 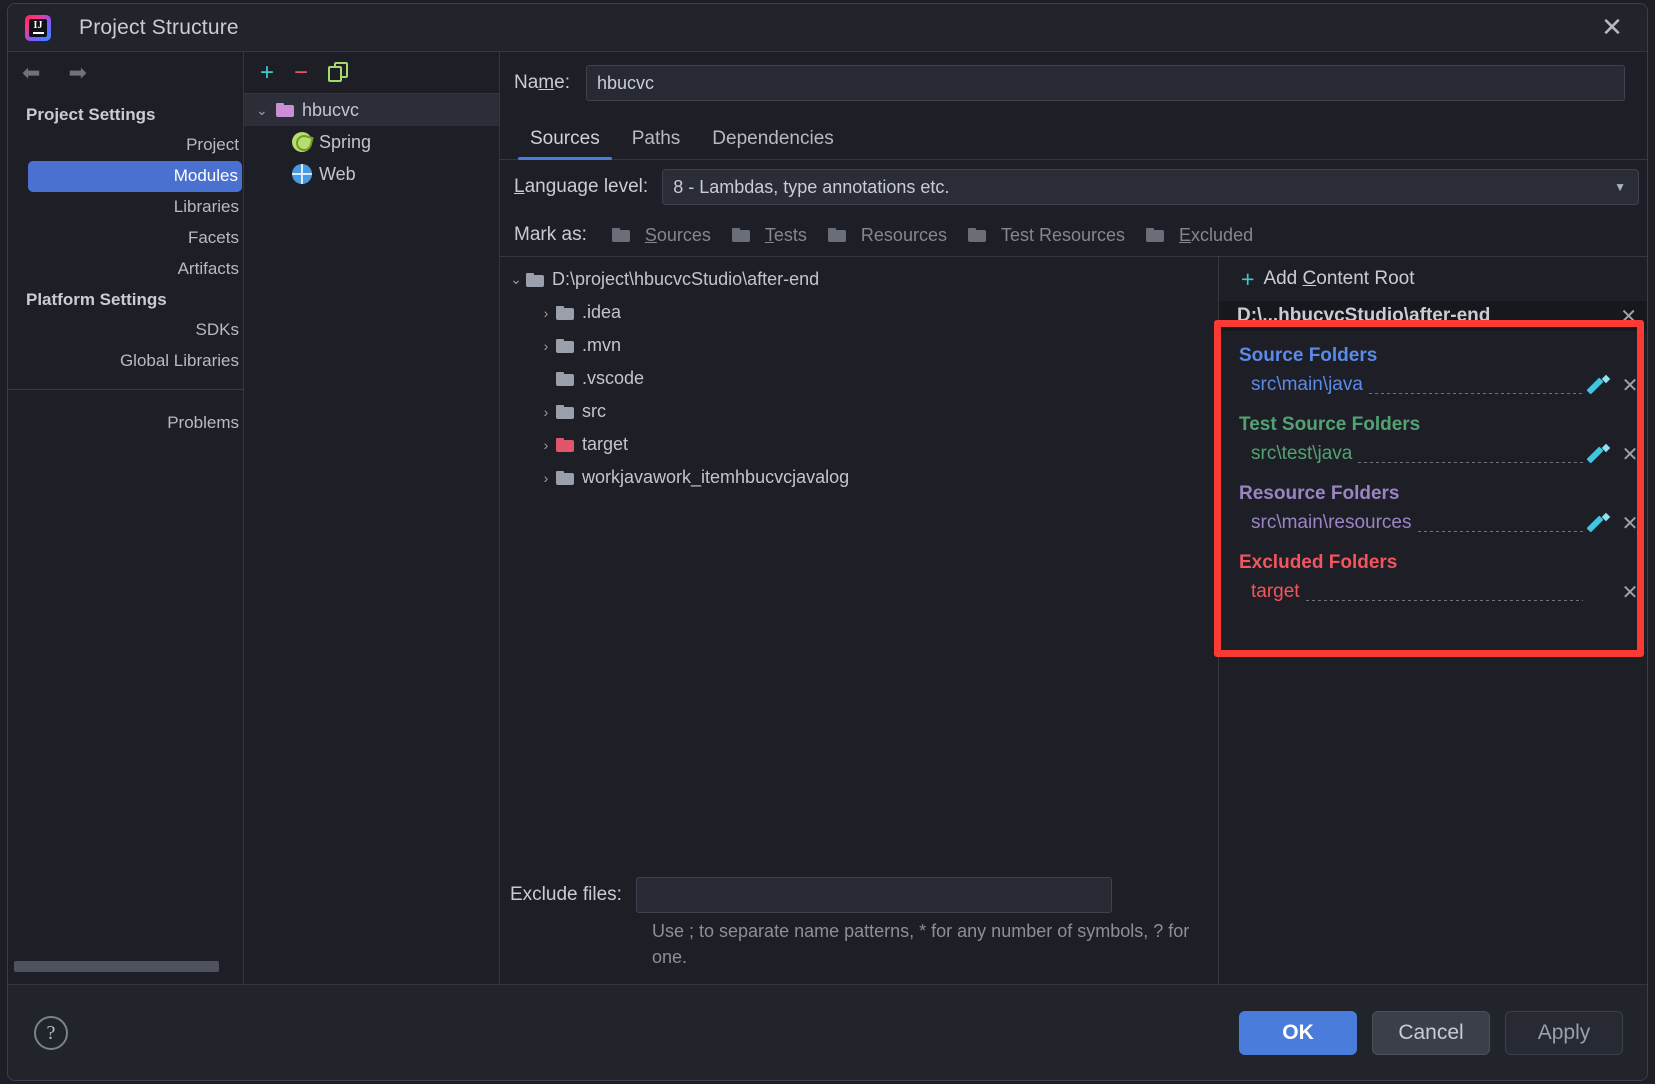 I want to click on cancel-button: Cancel, so click(x=1431, y=1032).